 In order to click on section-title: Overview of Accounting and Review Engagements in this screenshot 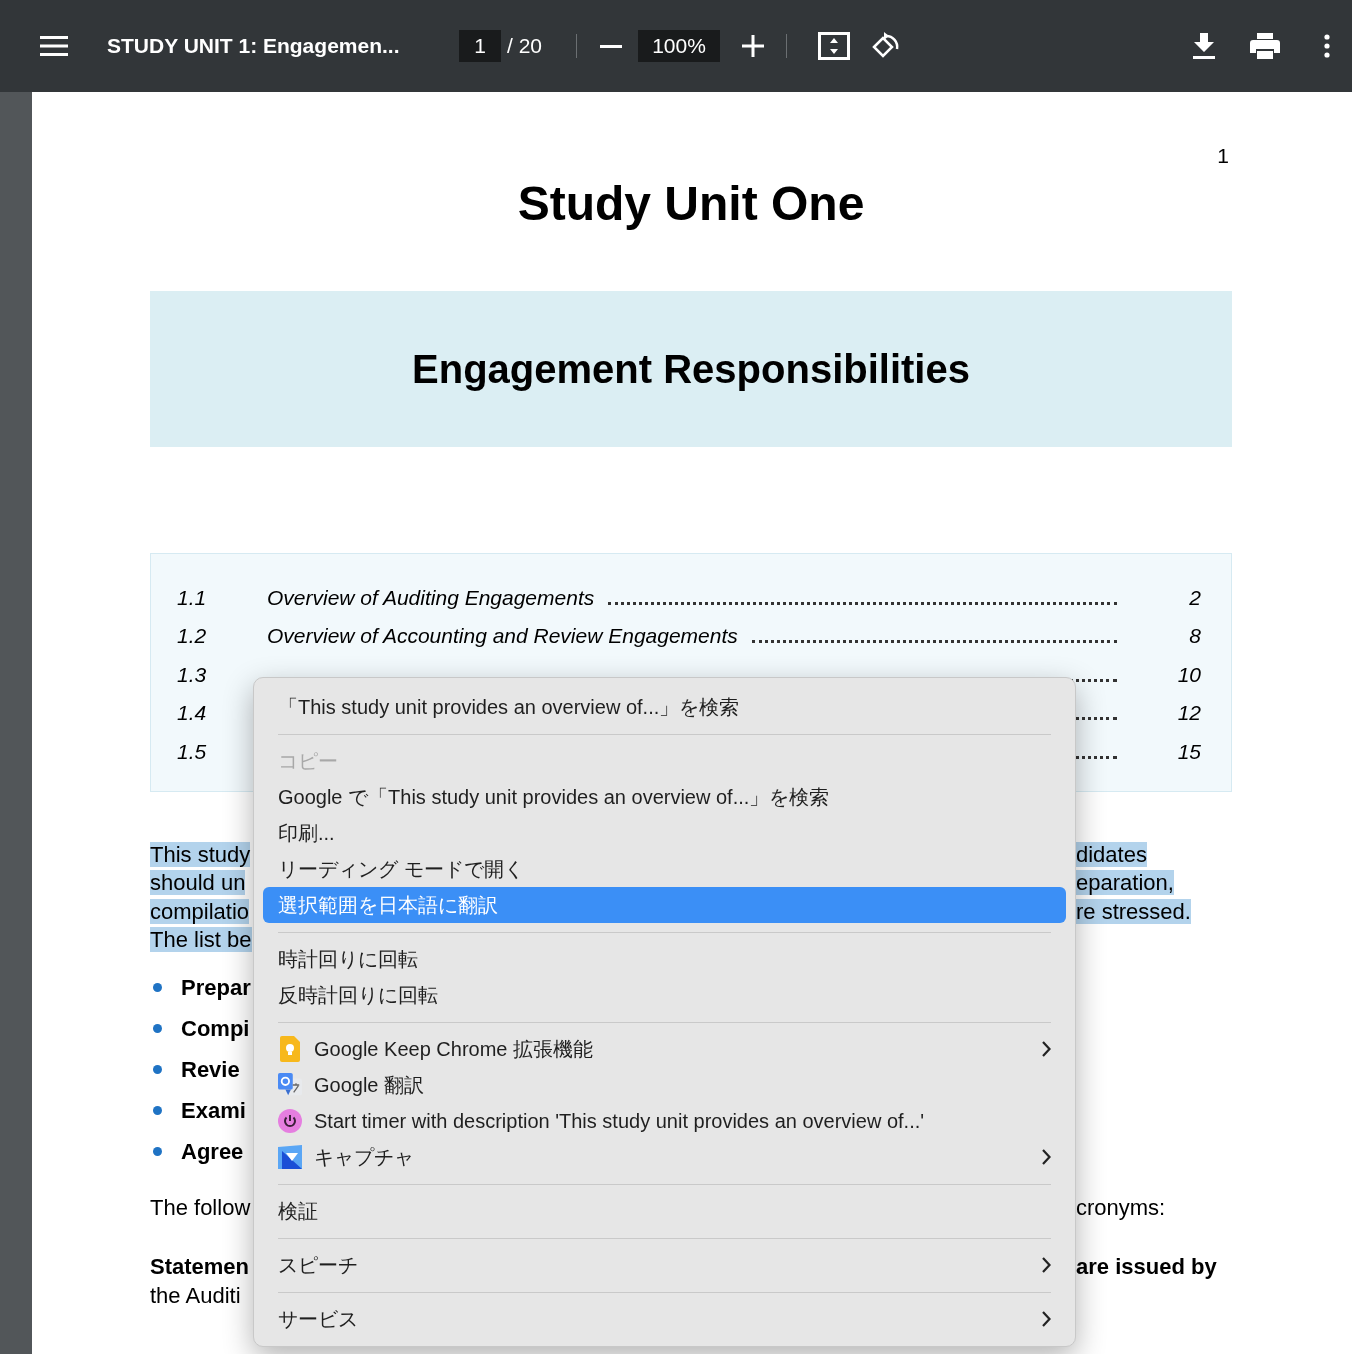, I will do `click(502, 636)`.